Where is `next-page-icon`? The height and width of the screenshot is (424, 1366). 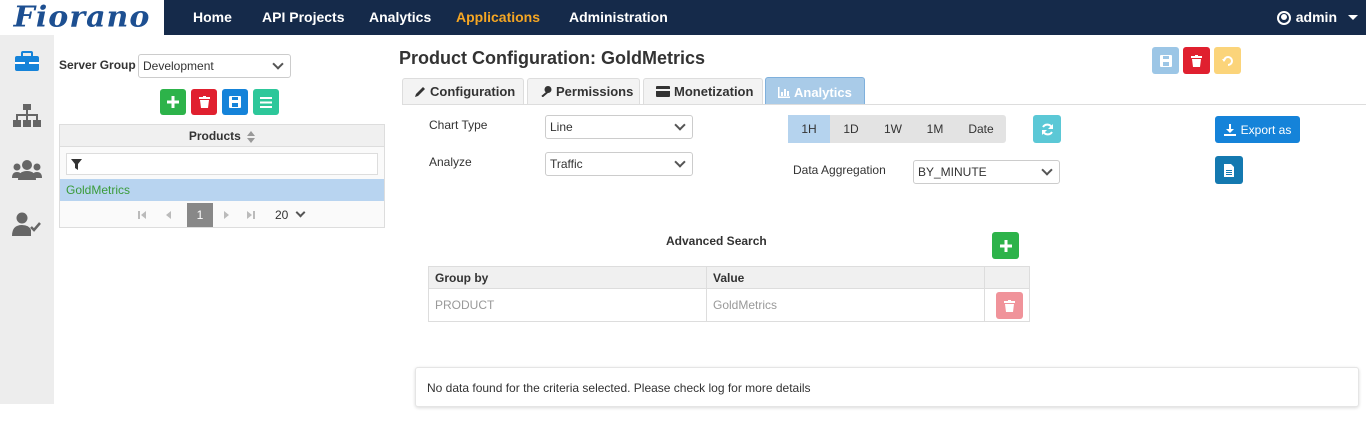 next-page-icon is located at coordinates (232, 215).